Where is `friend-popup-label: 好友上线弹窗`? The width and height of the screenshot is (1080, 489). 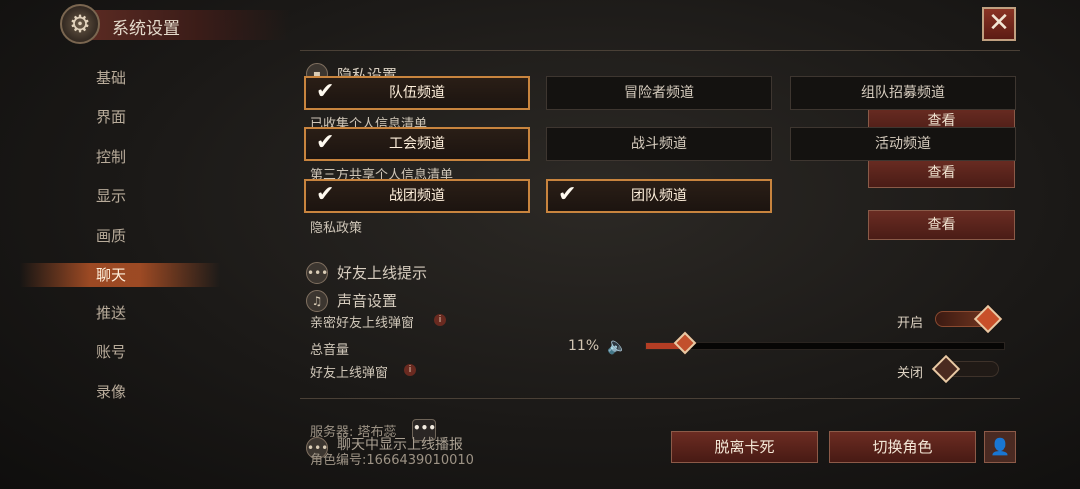 friend-popup-label: 好友上线弹窗 is located at coordinates (349, 373).